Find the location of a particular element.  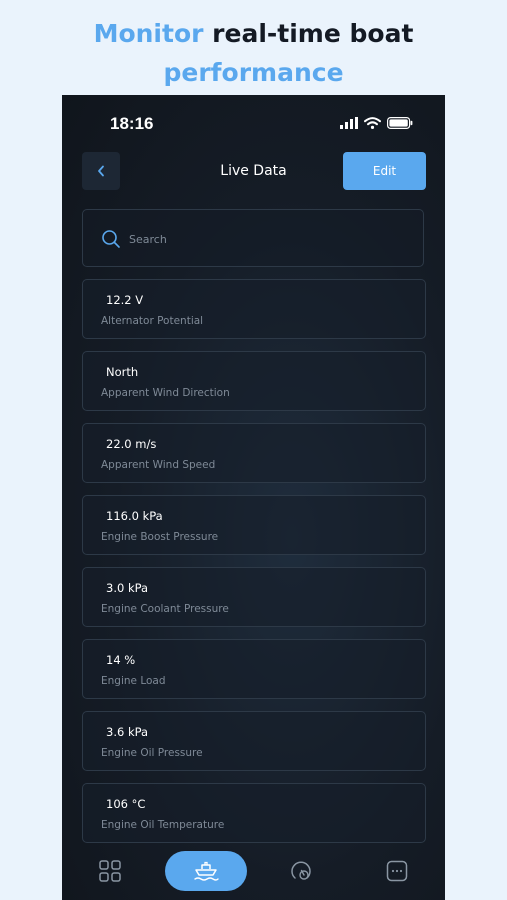

item-label: Engine Oil Temperature is located at coordinates (163, 825).